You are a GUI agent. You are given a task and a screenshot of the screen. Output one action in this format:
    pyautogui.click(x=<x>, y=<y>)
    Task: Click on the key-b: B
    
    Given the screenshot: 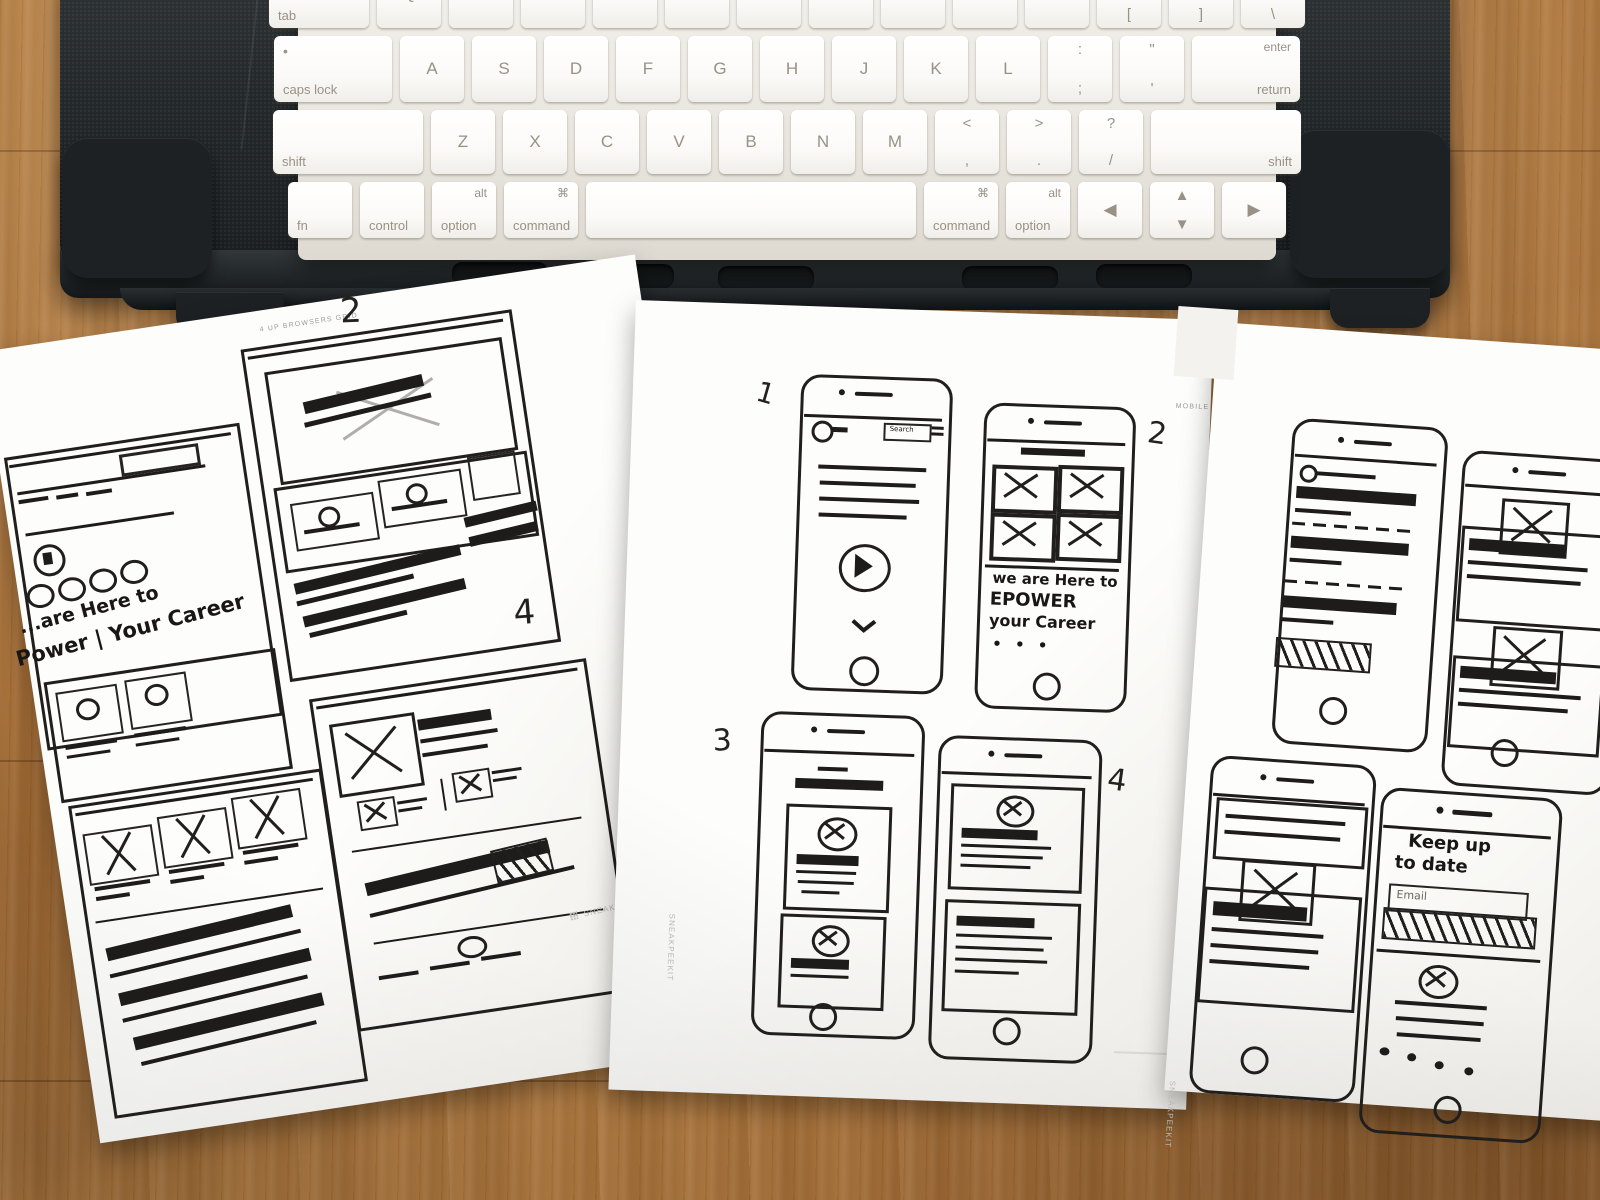 What is the action you would take?
    pyautogui.click(x=751, y=142)
    